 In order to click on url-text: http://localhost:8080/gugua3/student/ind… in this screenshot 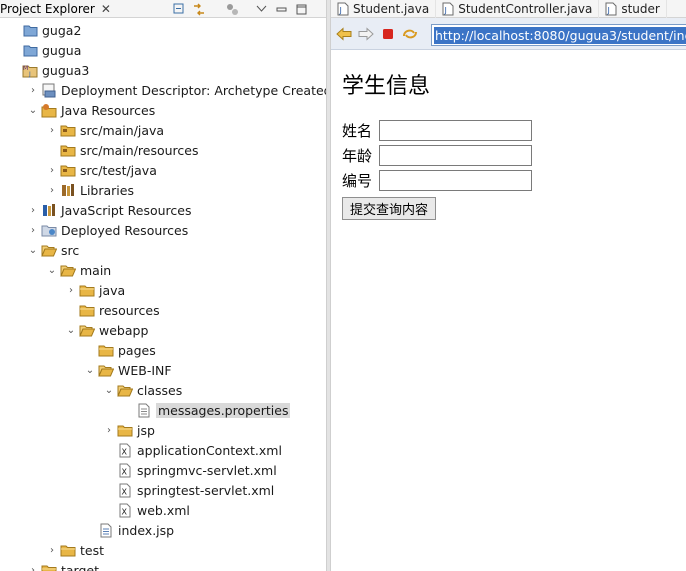, I will do `click(560, 35)`.